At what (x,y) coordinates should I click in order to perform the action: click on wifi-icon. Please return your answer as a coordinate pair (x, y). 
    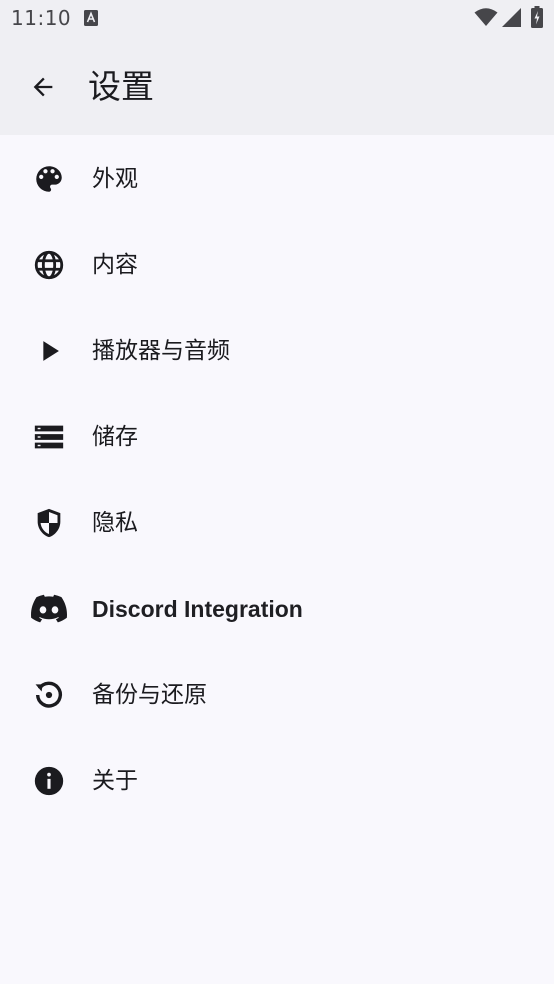
    Looking at the image, I should click on (486, 17).